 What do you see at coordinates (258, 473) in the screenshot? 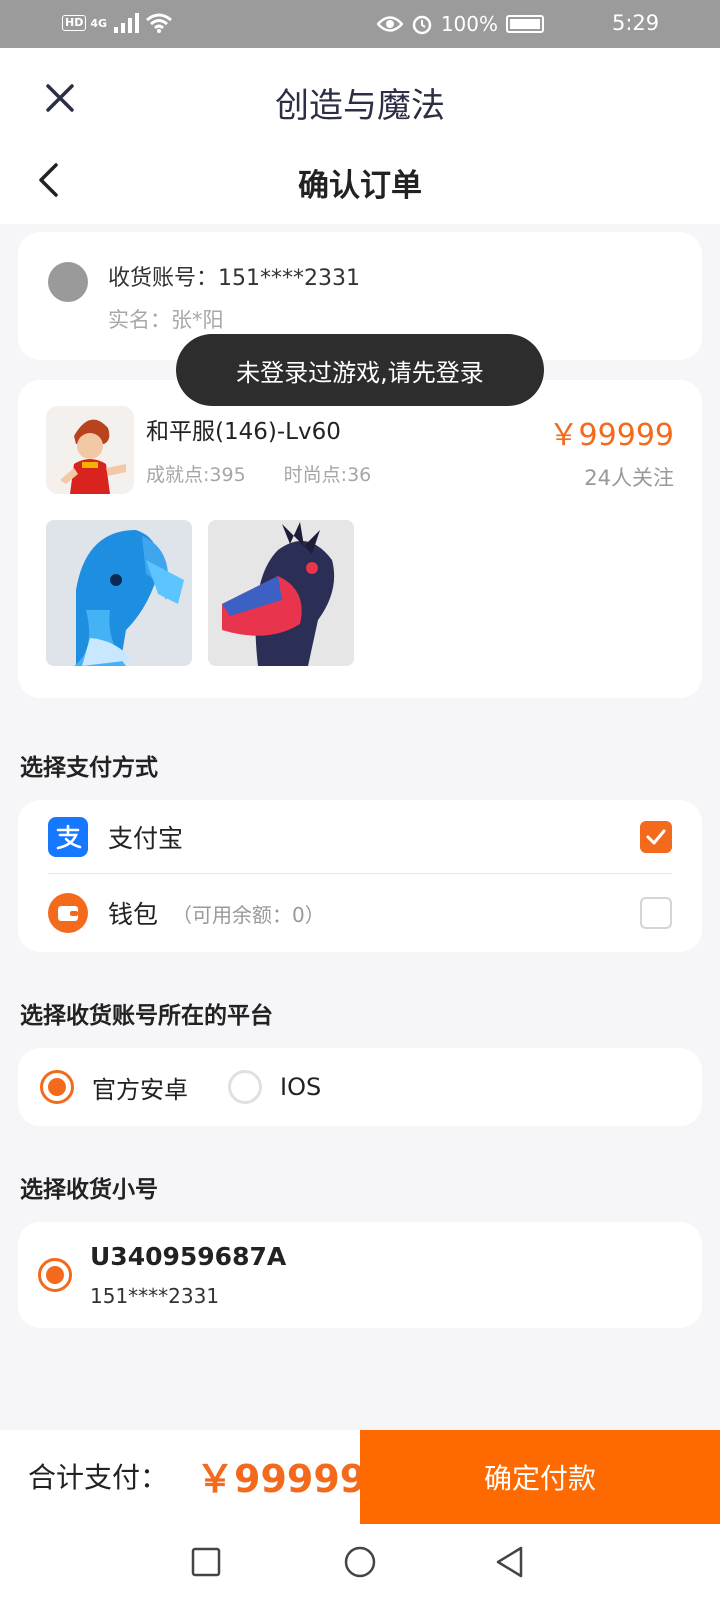
I see `item-stats: 成就点:395 时尚点:36` at bounding box center [258, 473].